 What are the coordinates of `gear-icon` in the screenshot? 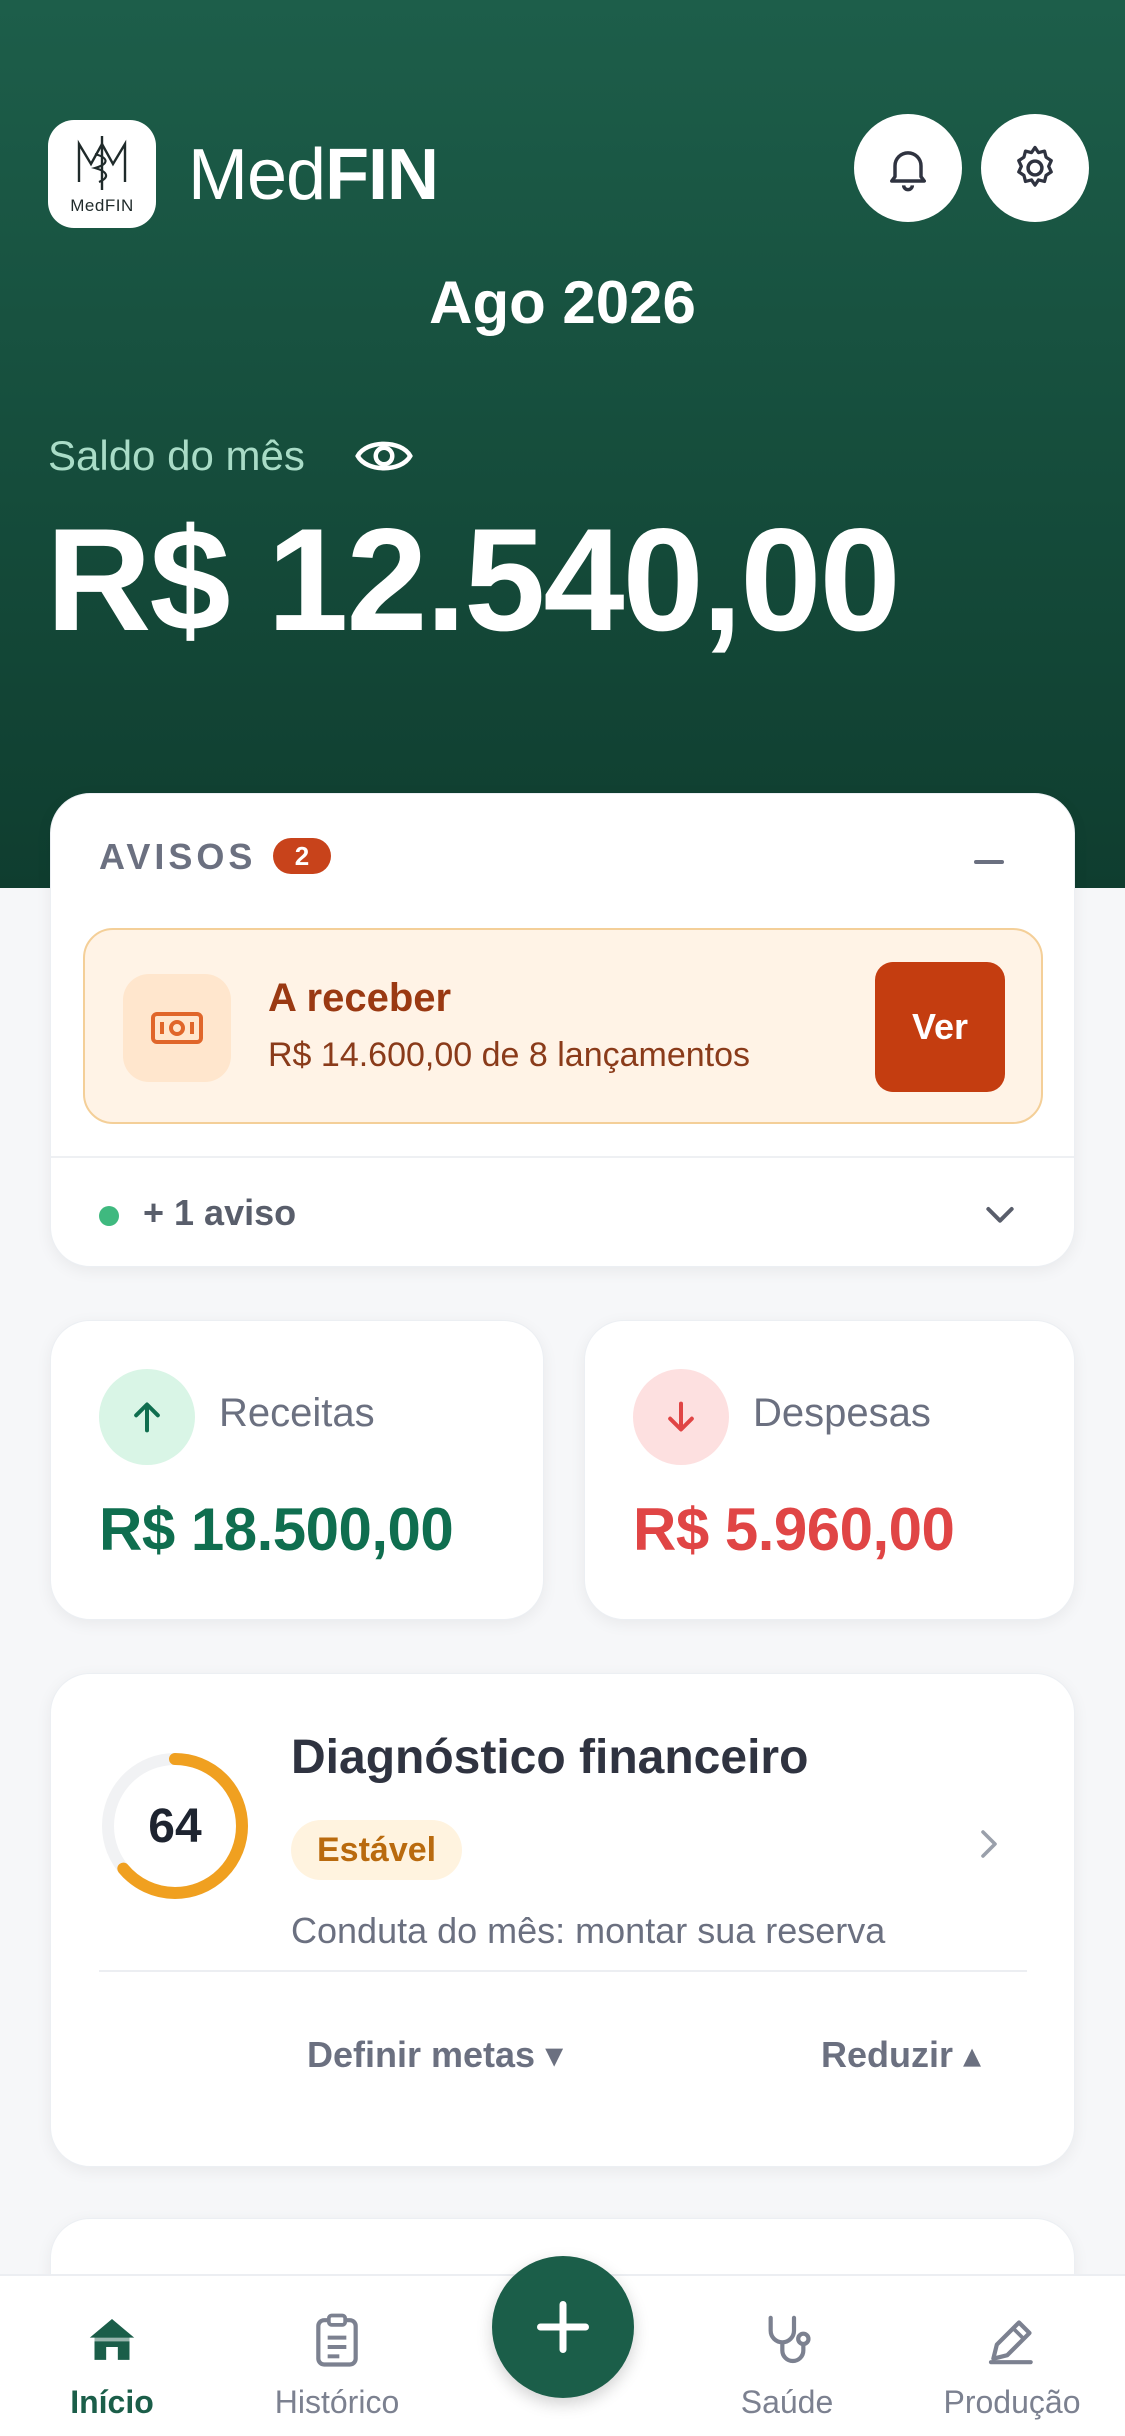 It's located at (1035, 166).